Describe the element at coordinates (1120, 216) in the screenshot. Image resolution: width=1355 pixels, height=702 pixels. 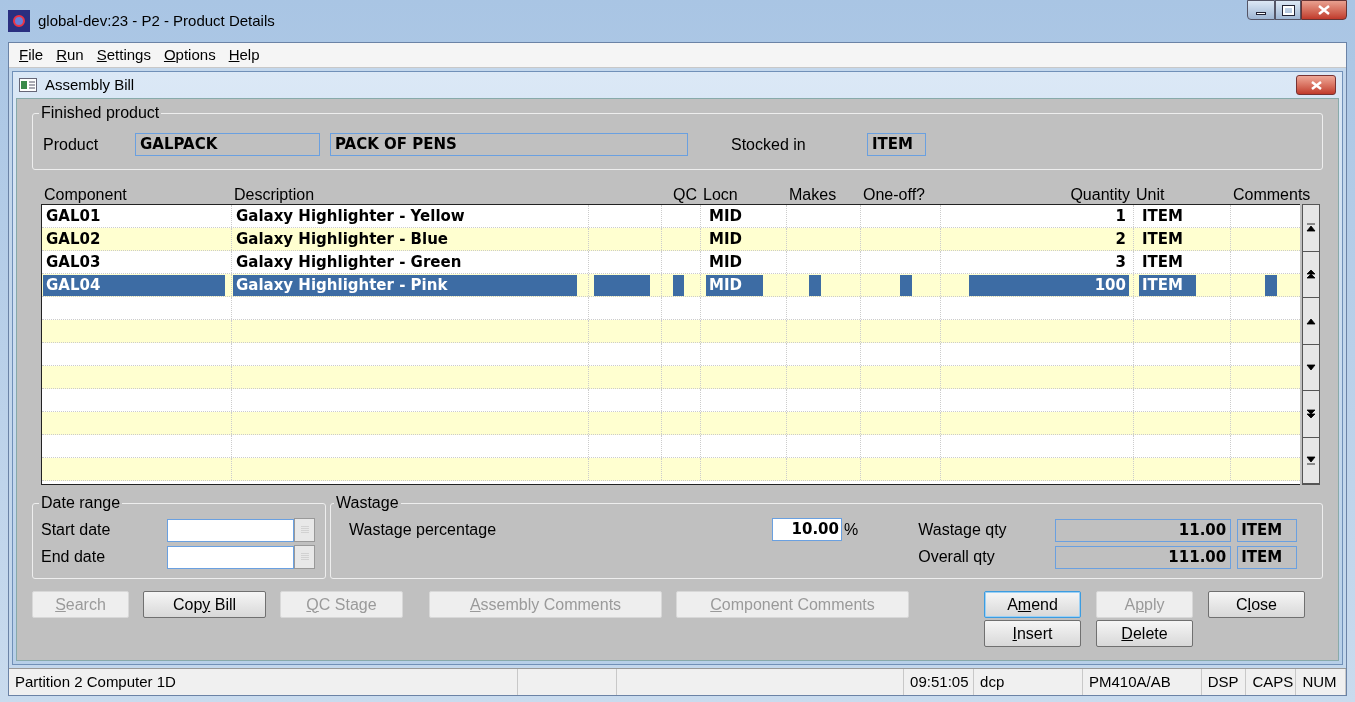
I see `table-cell-text: 1` at that location.